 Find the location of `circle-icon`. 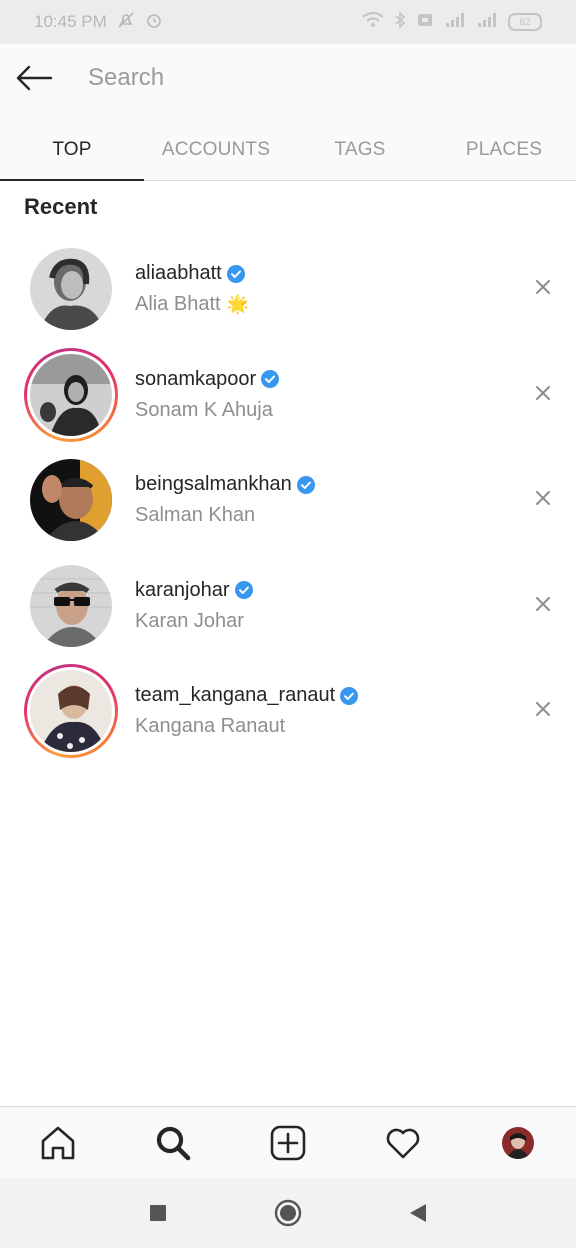

circle-icon is located at coordinates (288, 1213).